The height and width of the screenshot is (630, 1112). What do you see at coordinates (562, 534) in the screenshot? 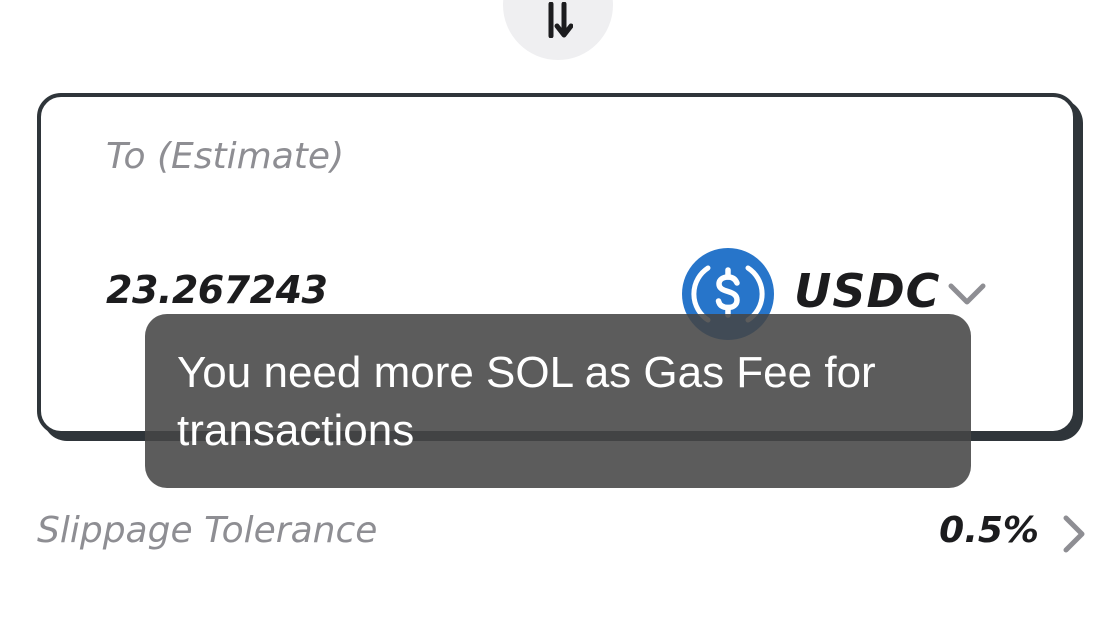
I see `slippage-tolerance-row: Slippage Tolerance 0.5%` at bounding box center [562, 534].